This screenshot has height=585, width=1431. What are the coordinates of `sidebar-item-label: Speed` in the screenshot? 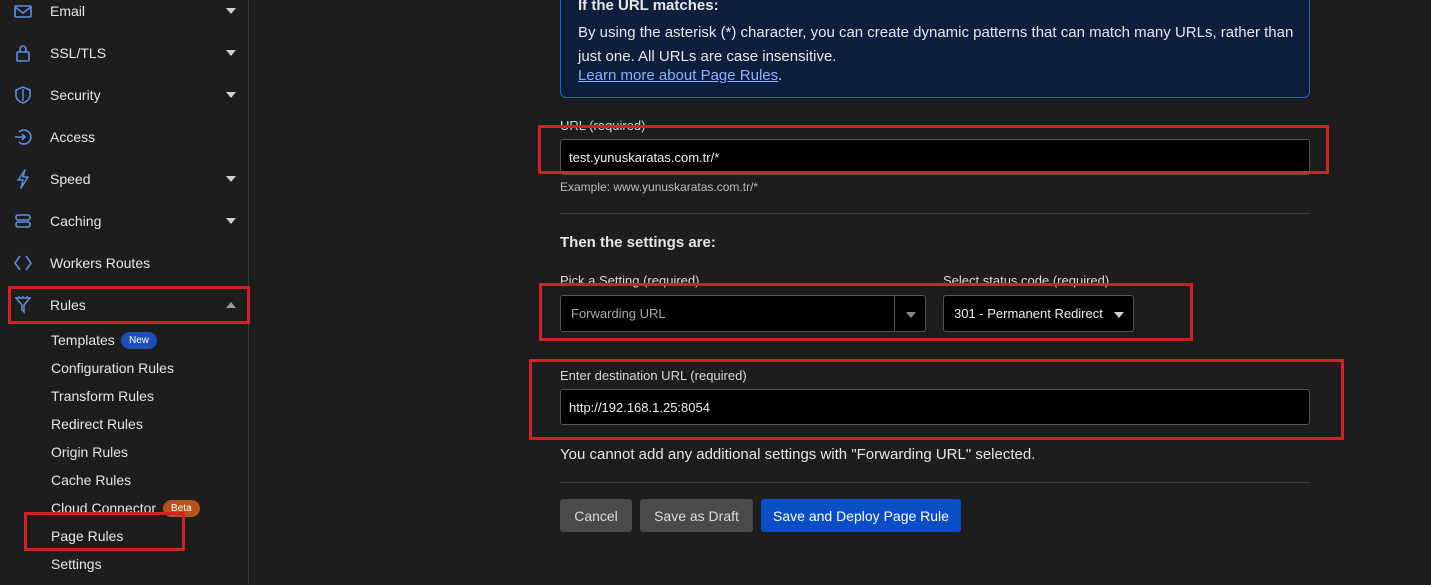 It's located at (70, 179).